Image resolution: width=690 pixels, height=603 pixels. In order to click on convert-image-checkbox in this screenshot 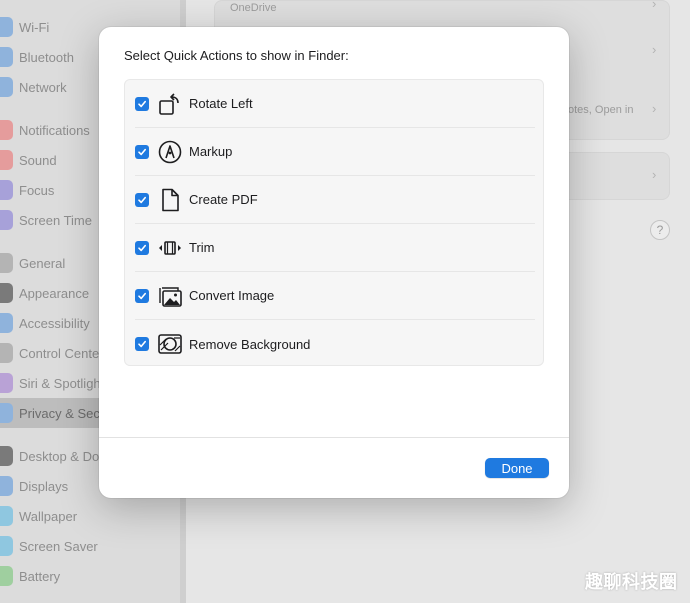, I will do `click(142, 295)`.